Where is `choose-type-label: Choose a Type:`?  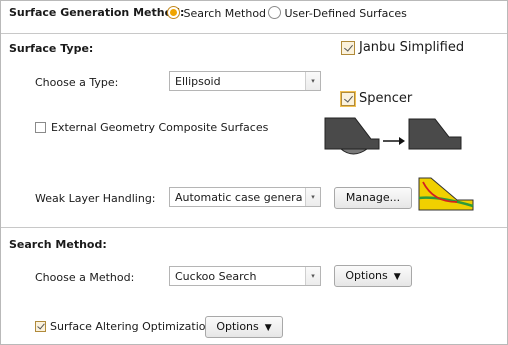
choose-type-label: Choose a Type: is located at coordinates (77, 82).